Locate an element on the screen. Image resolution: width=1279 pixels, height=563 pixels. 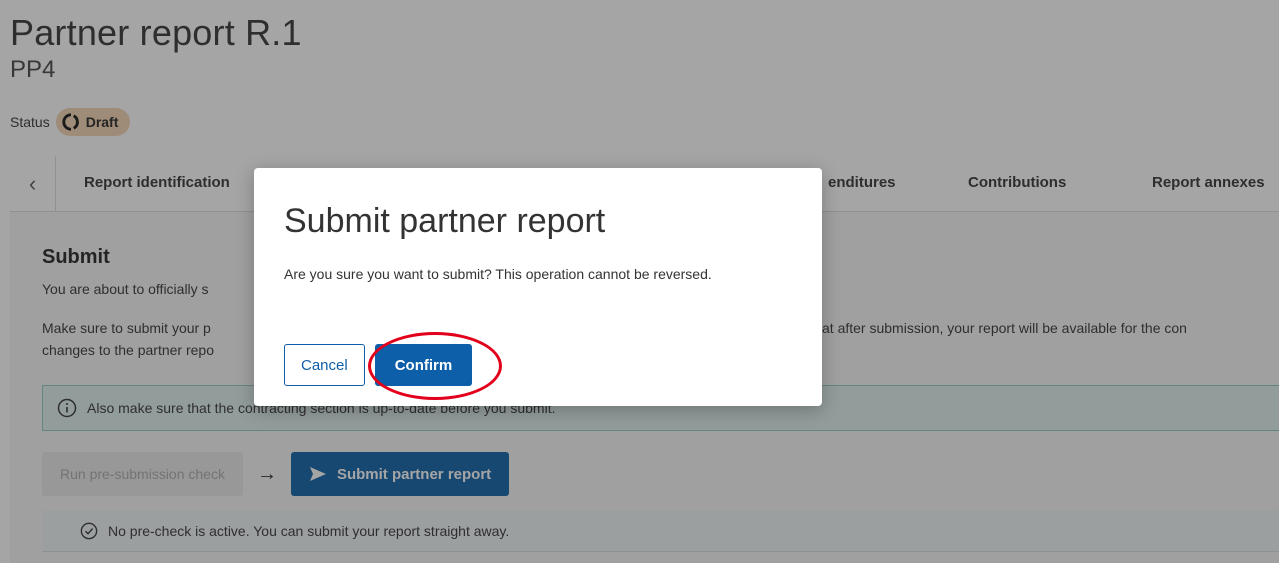
confirm-button: Confirm is located at coordinates (423, 365).